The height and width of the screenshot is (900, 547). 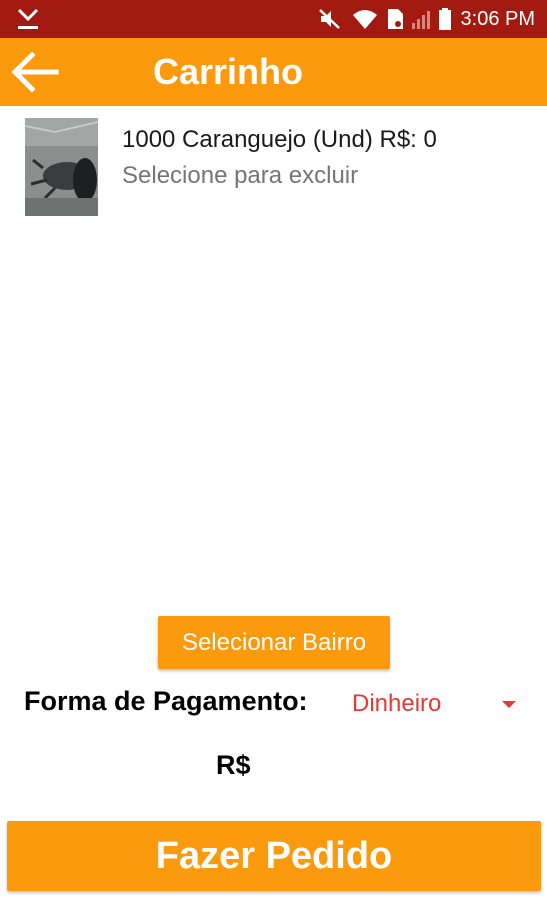 I want to click on select-neighborhood-button: Selecionar Bairro, so click(x=274, y=642).